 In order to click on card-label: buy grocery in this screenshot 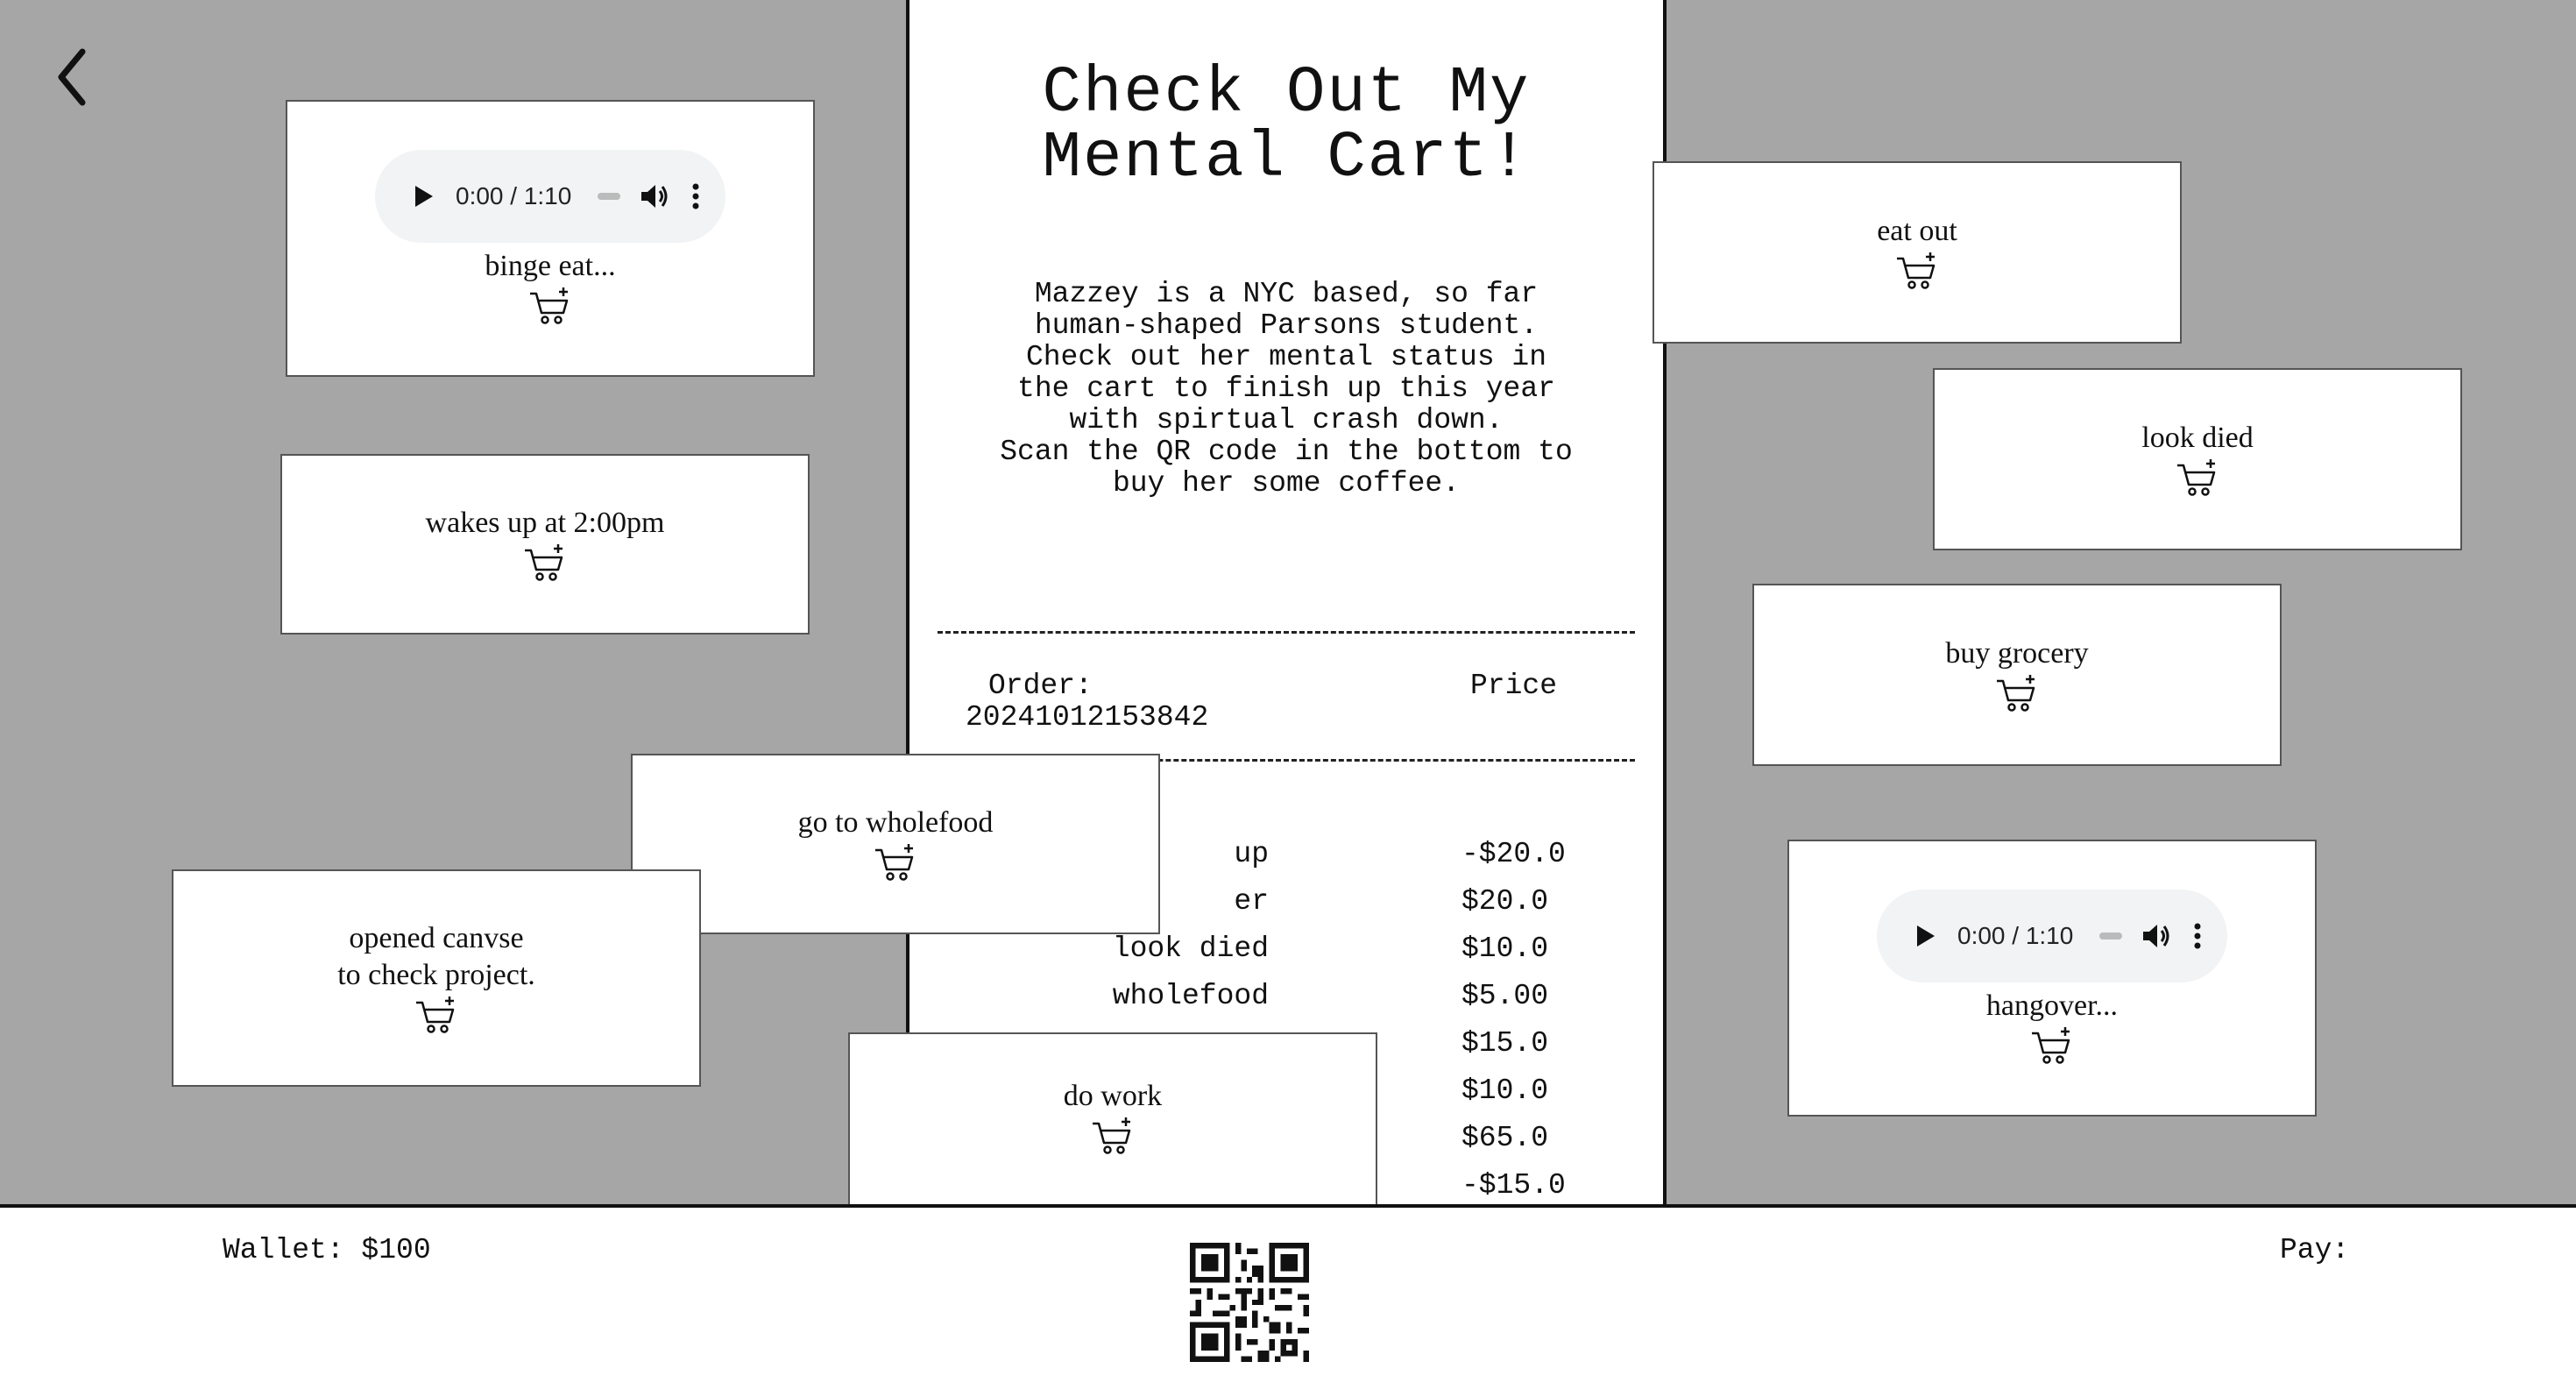, I will do `click(2017, 654)`.